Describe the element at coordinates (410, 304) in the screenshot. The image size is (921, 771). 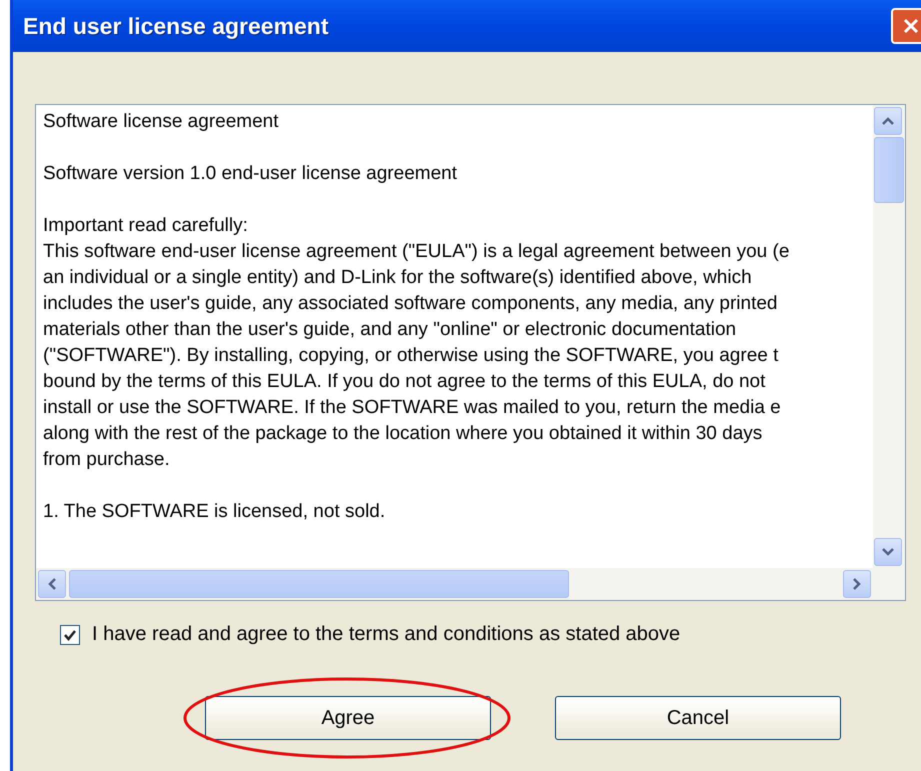
I see `license-text-line: includes the user's guide, any associated software components, any media, any printed` at that location.